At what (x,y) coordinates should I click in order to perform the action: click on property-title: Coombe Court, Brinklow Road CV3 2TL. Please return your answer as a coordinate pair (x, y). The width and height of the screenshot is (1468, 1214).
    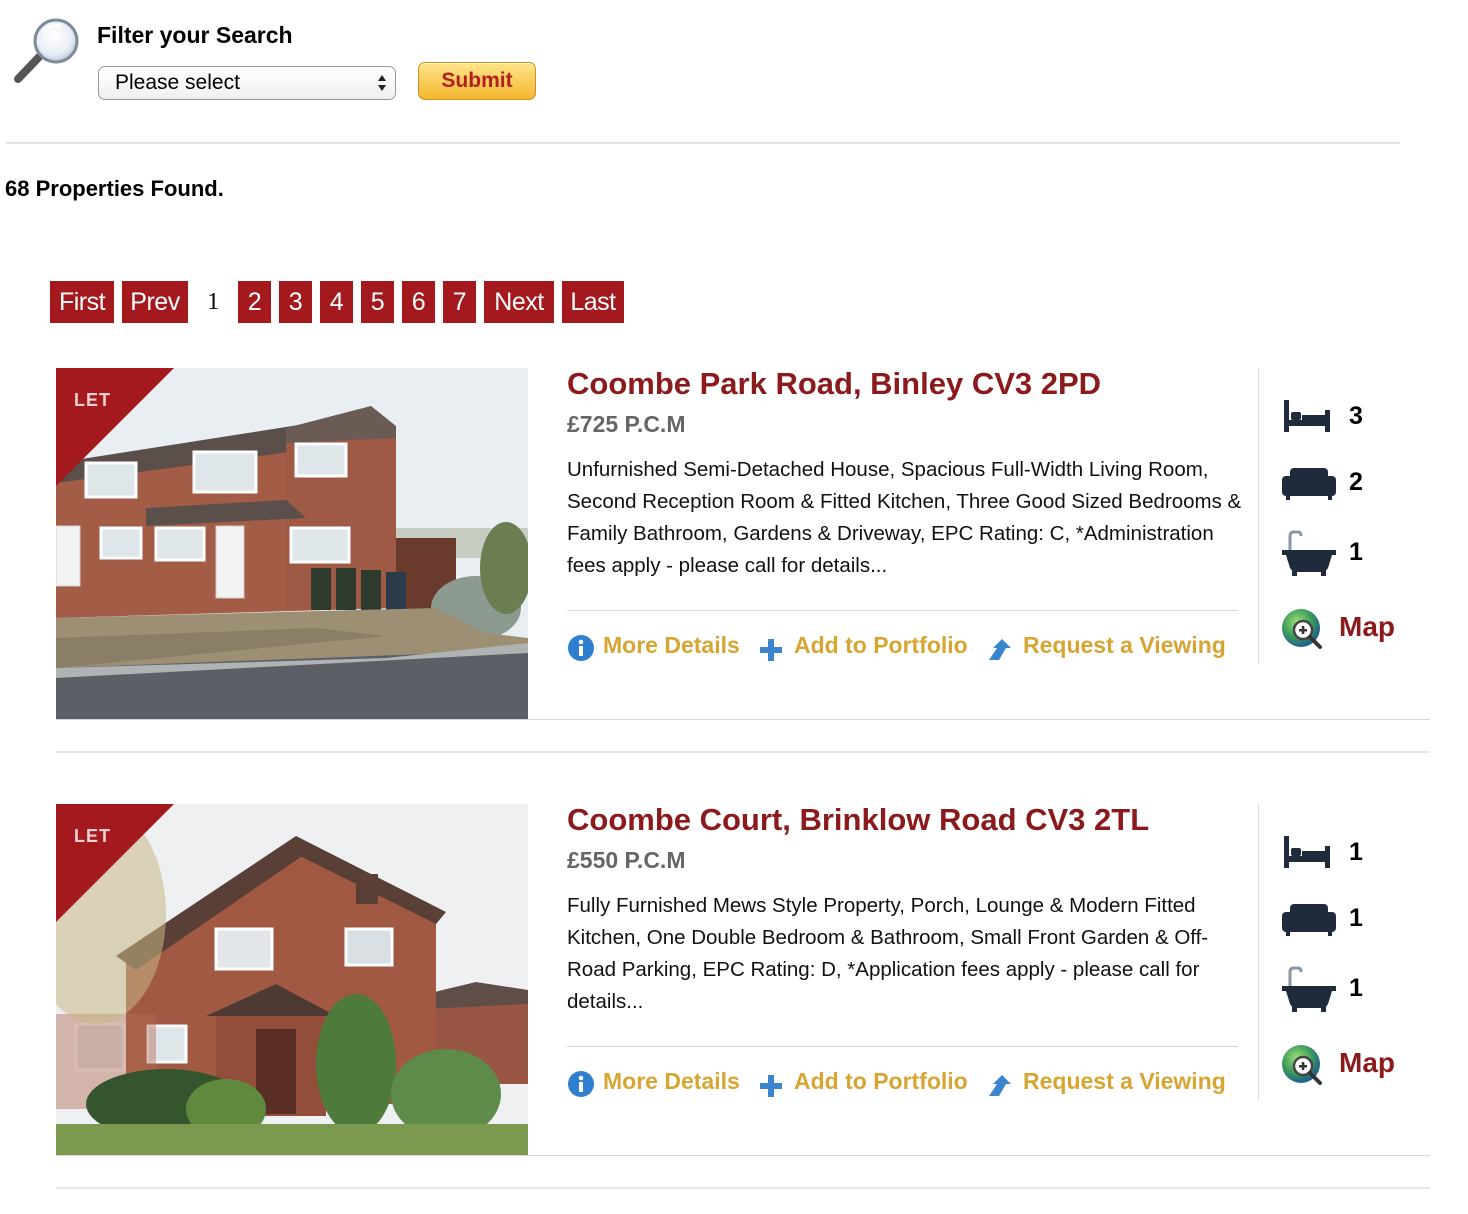
    Looking at the image, I should click on (858, 820).